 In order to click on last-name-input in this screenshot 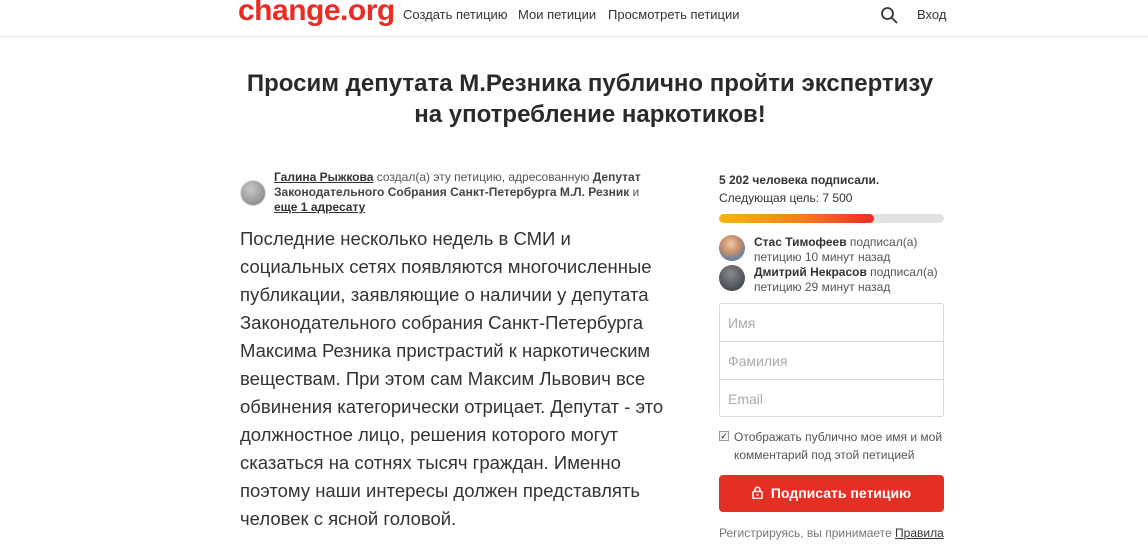, I will do `click(831, 361)`.